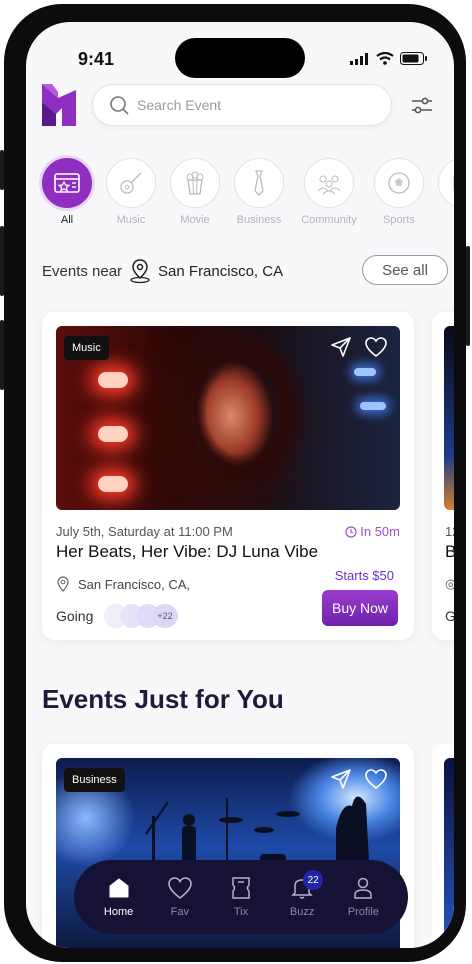 Image resolution: width=472 pixels, height=964 pixels. Describe the element at coordinates (449, 583) in the screenshot. I see `location-pin-icon: ◎` at that location.